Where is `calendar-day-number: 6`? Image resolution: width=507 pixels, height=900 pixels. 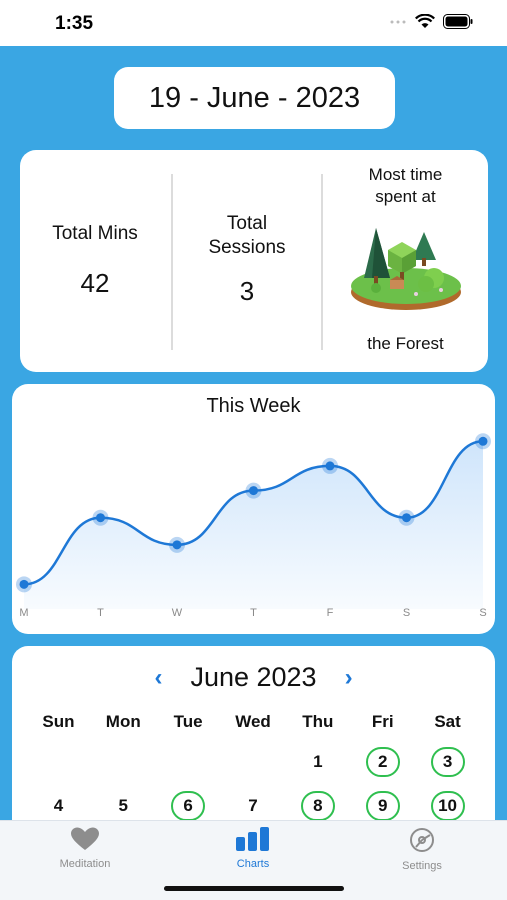 calendar-day-number: 6 is located at coordinates (188, 806).